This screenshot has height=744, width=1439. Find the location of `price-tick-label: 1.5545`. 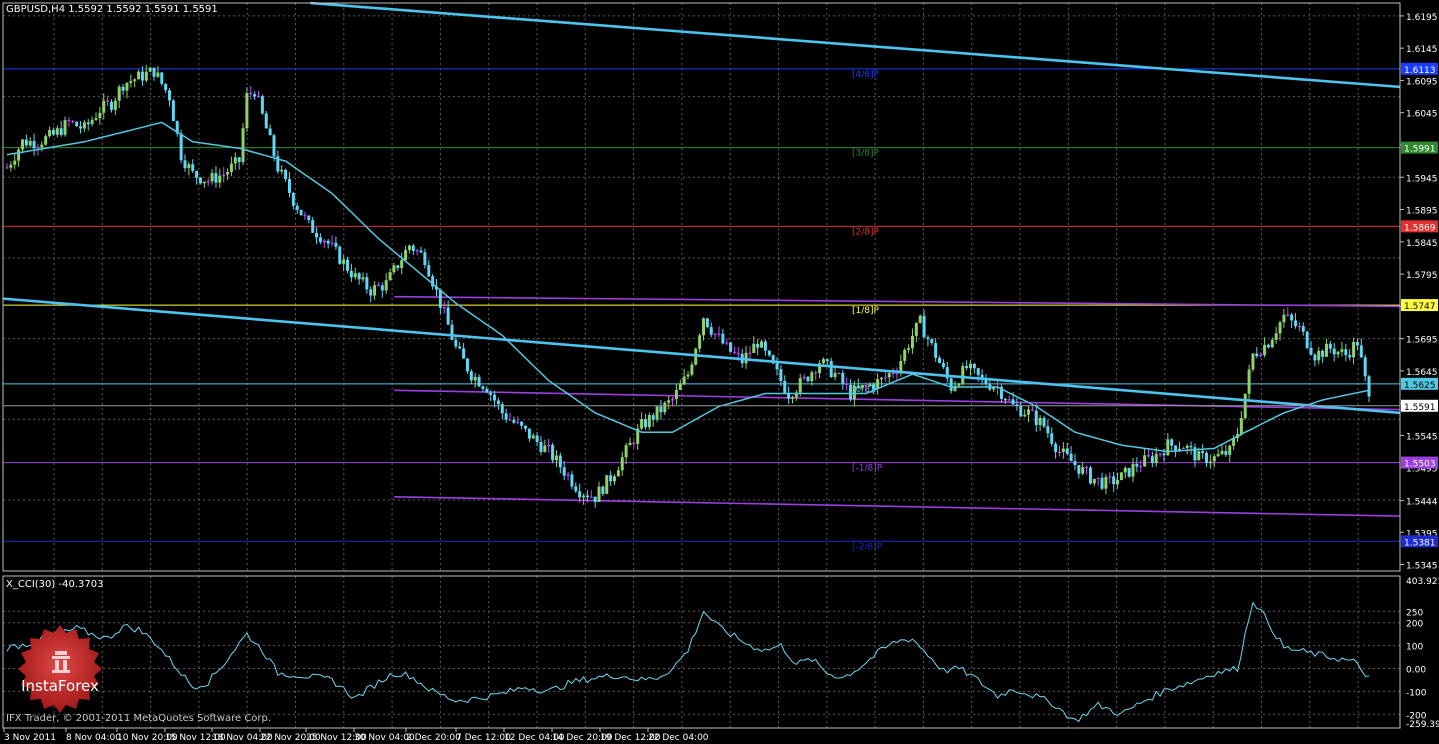

price-tick-label: 1.5545 is located at coordinates (1422, 437).